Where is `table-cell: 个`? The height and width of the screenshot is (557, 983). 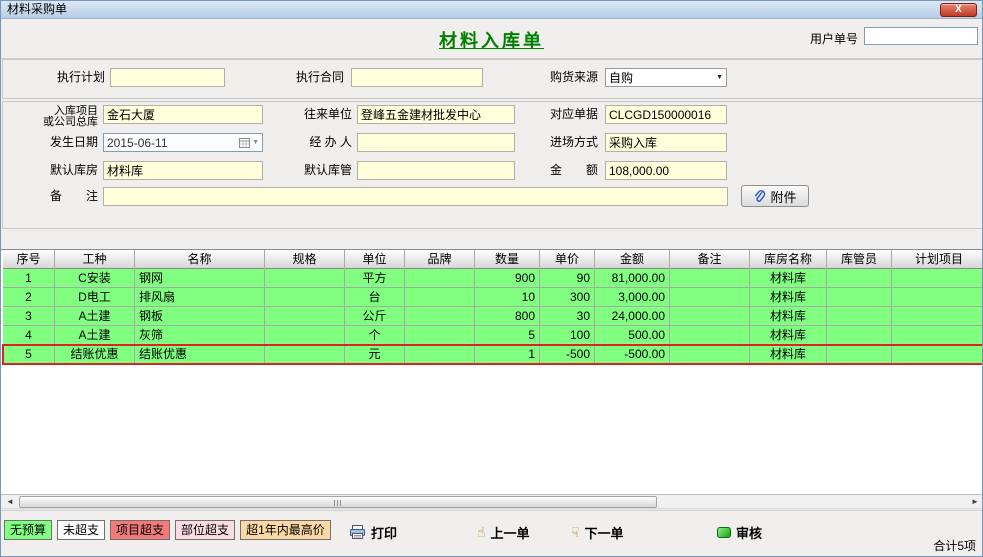
table-cell: 个 is located at coordinates (375, 335).